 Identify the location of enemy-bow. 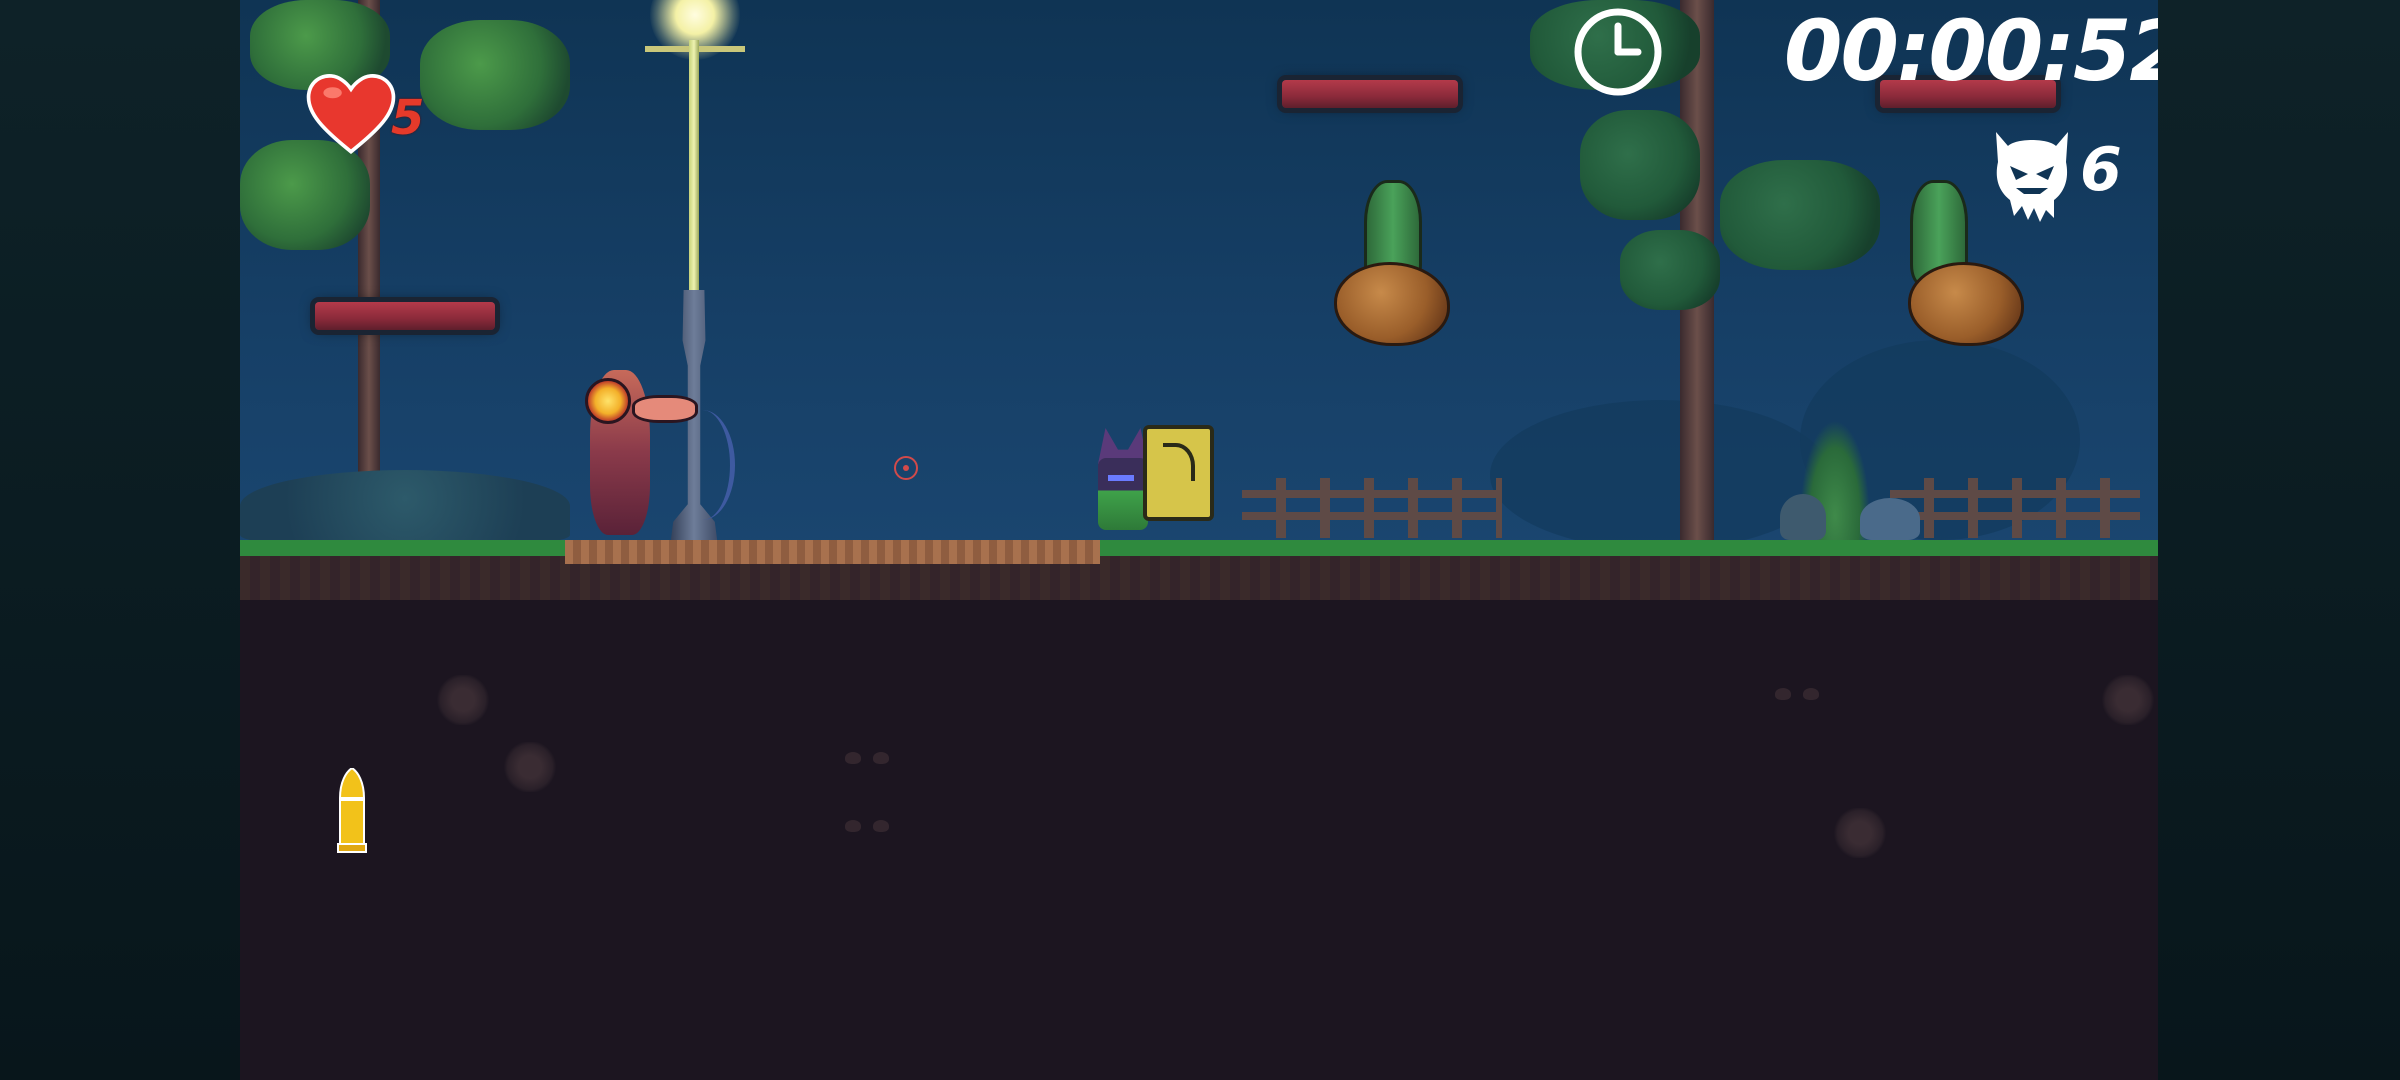
(702, 465).